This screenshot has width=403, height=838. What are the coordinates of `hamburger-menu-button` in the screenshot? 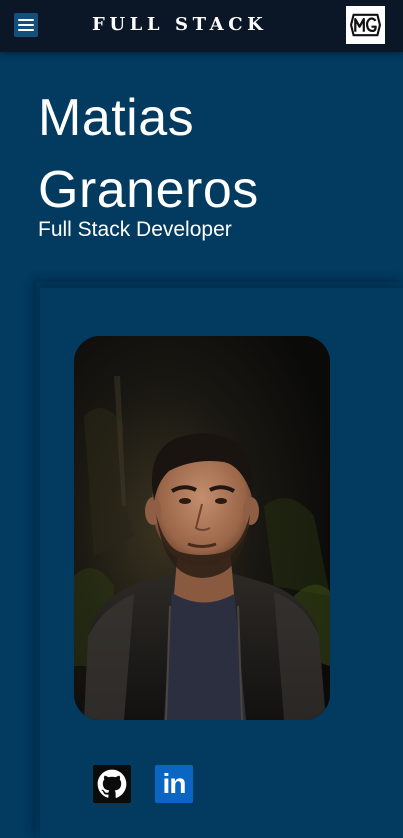 It's located at (26, 25).